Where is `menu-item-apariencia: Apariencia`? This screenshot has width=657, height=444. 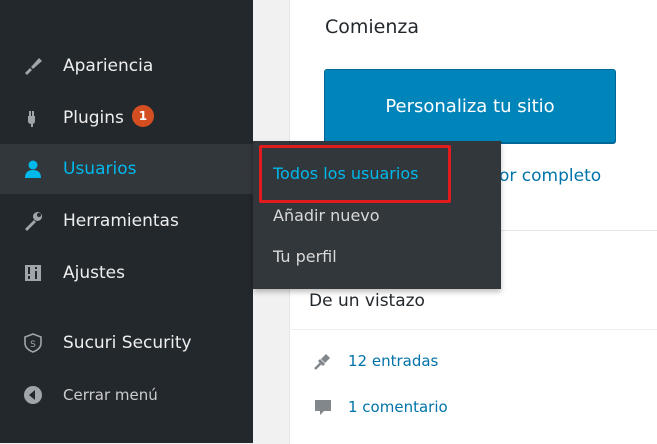
menu-item-apariencia: Apariencia is located at coordinates (126, 66).